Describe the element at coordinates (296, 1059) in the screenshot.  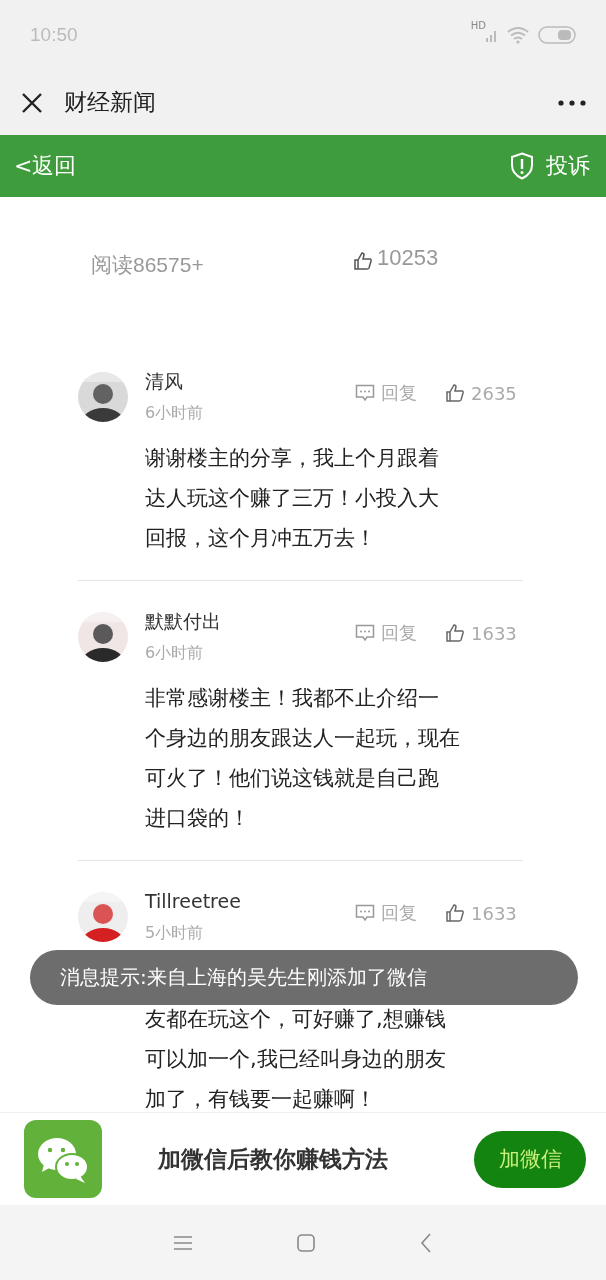
I see `comment-text: 可以加一个,我已经叫身边的朋友` at that location.